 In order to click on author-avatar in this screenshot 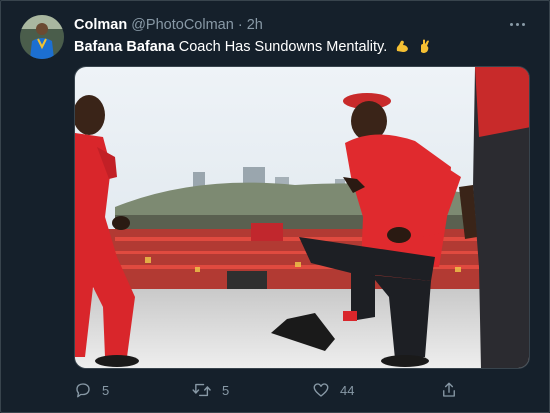, I will do `click(42, 37)`.